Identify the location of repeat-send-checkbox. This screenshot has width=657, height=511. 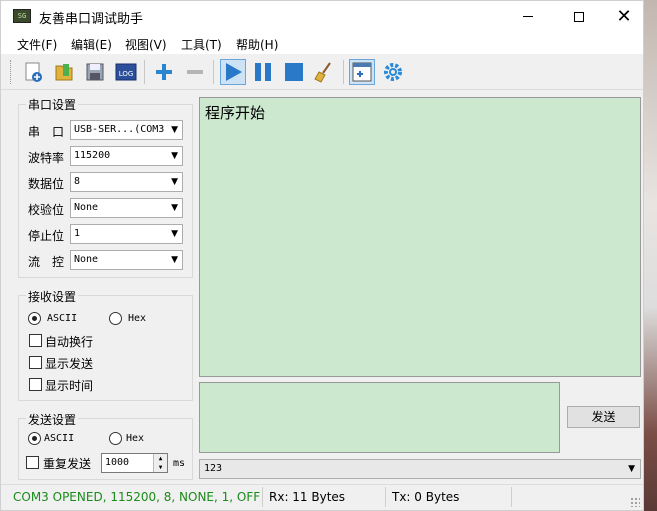
(32, 462).